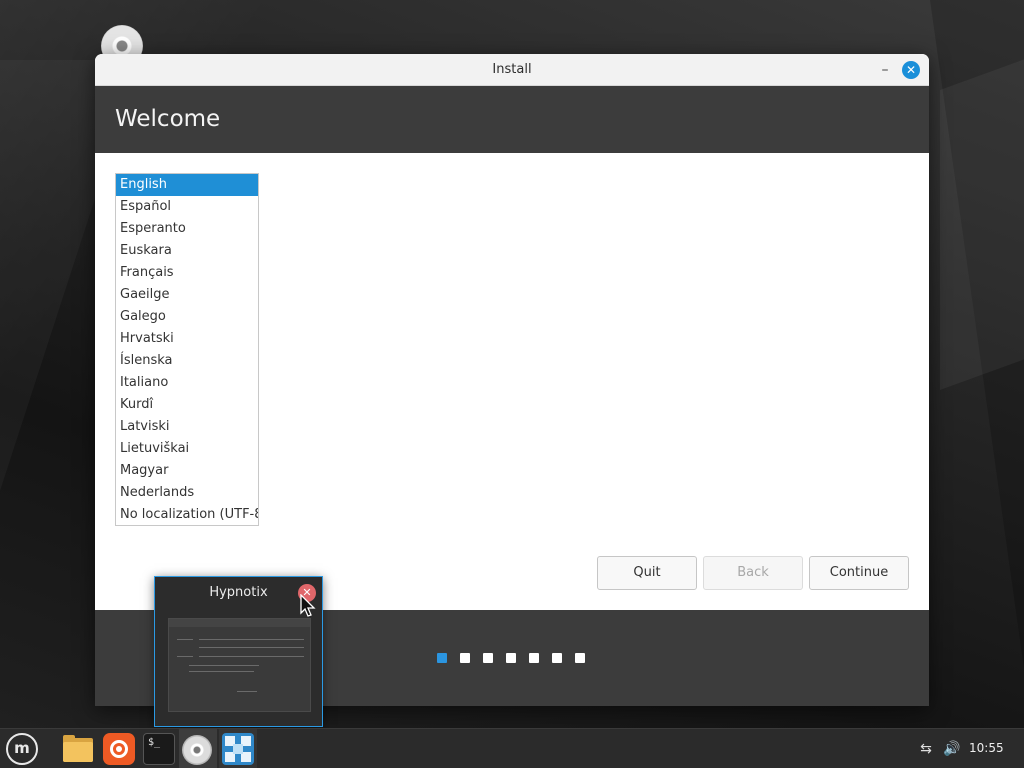 This screenshot has height=768, width=1024. I want to click on language-item: Magyar, so click(187, 471).